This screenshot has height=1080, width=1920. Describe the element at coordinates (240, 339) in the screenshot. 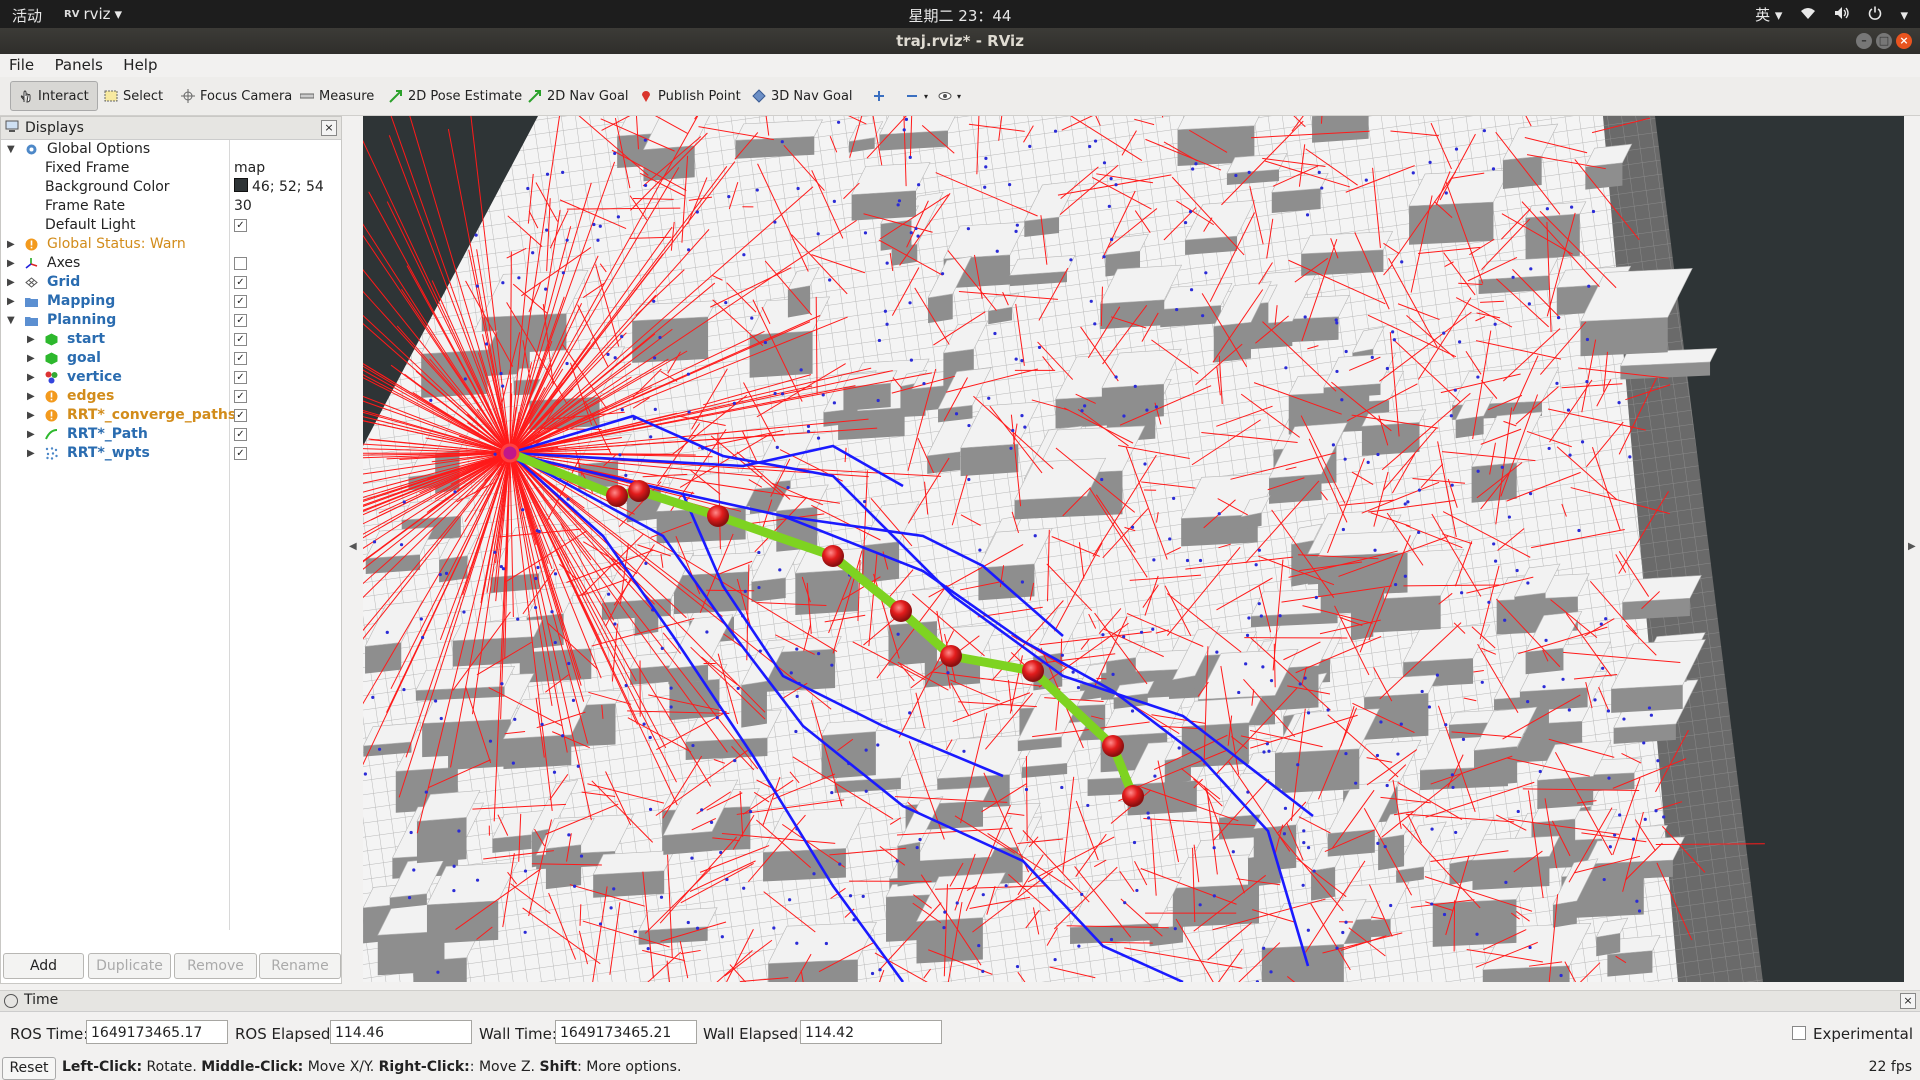

I see `start-checkbox: ✓` at that location.